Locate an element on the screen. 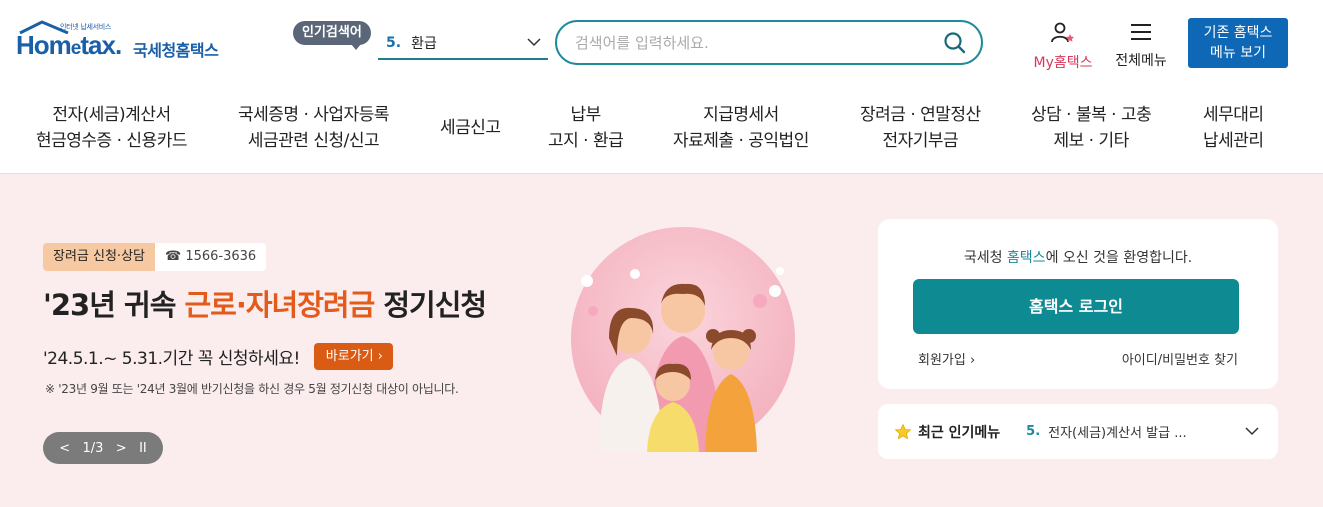 This screenshot has width=1323, height=507. logo-korean: 국세청홈택스 is located at coordinates (176, 50).